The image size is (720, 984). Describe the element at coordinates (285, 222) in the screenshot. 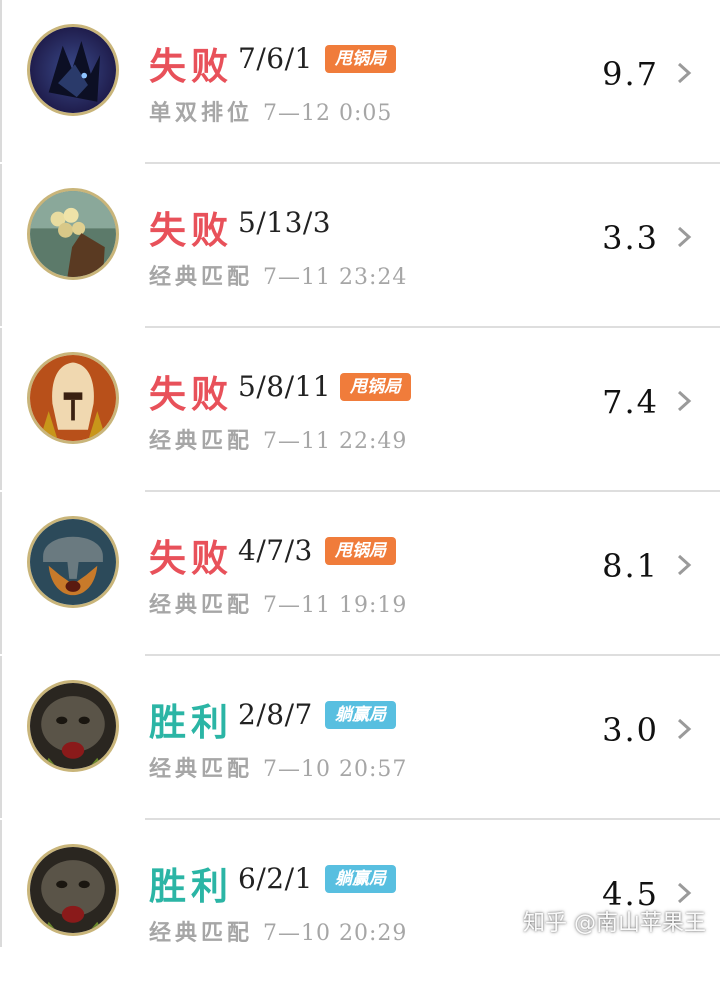

I see `kda-text: 5/13/3` at that location.